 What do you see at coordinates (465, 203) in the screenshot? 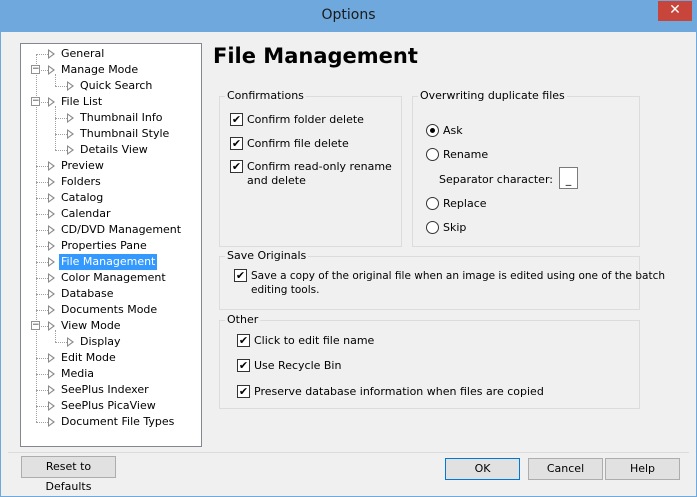
I see `radio-label: Replace` at bounding box center [465, 203].